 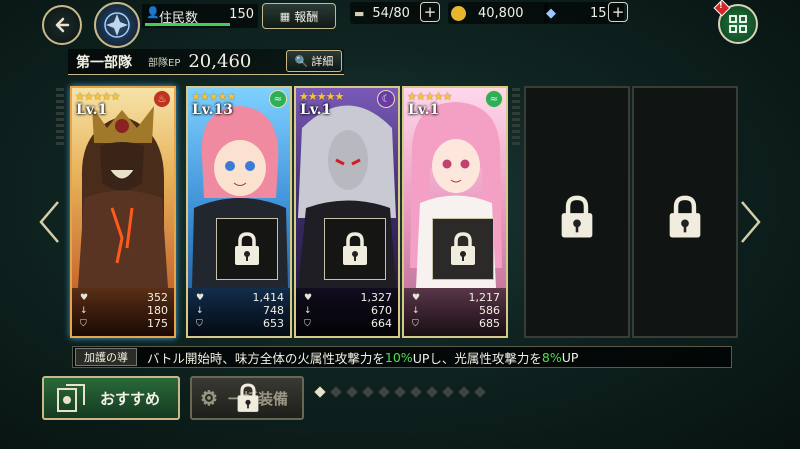 What do you see at coordinates (484, 297) in the screenshot?
I see `card-hp: 1,217` at bounding box center [484, 297].